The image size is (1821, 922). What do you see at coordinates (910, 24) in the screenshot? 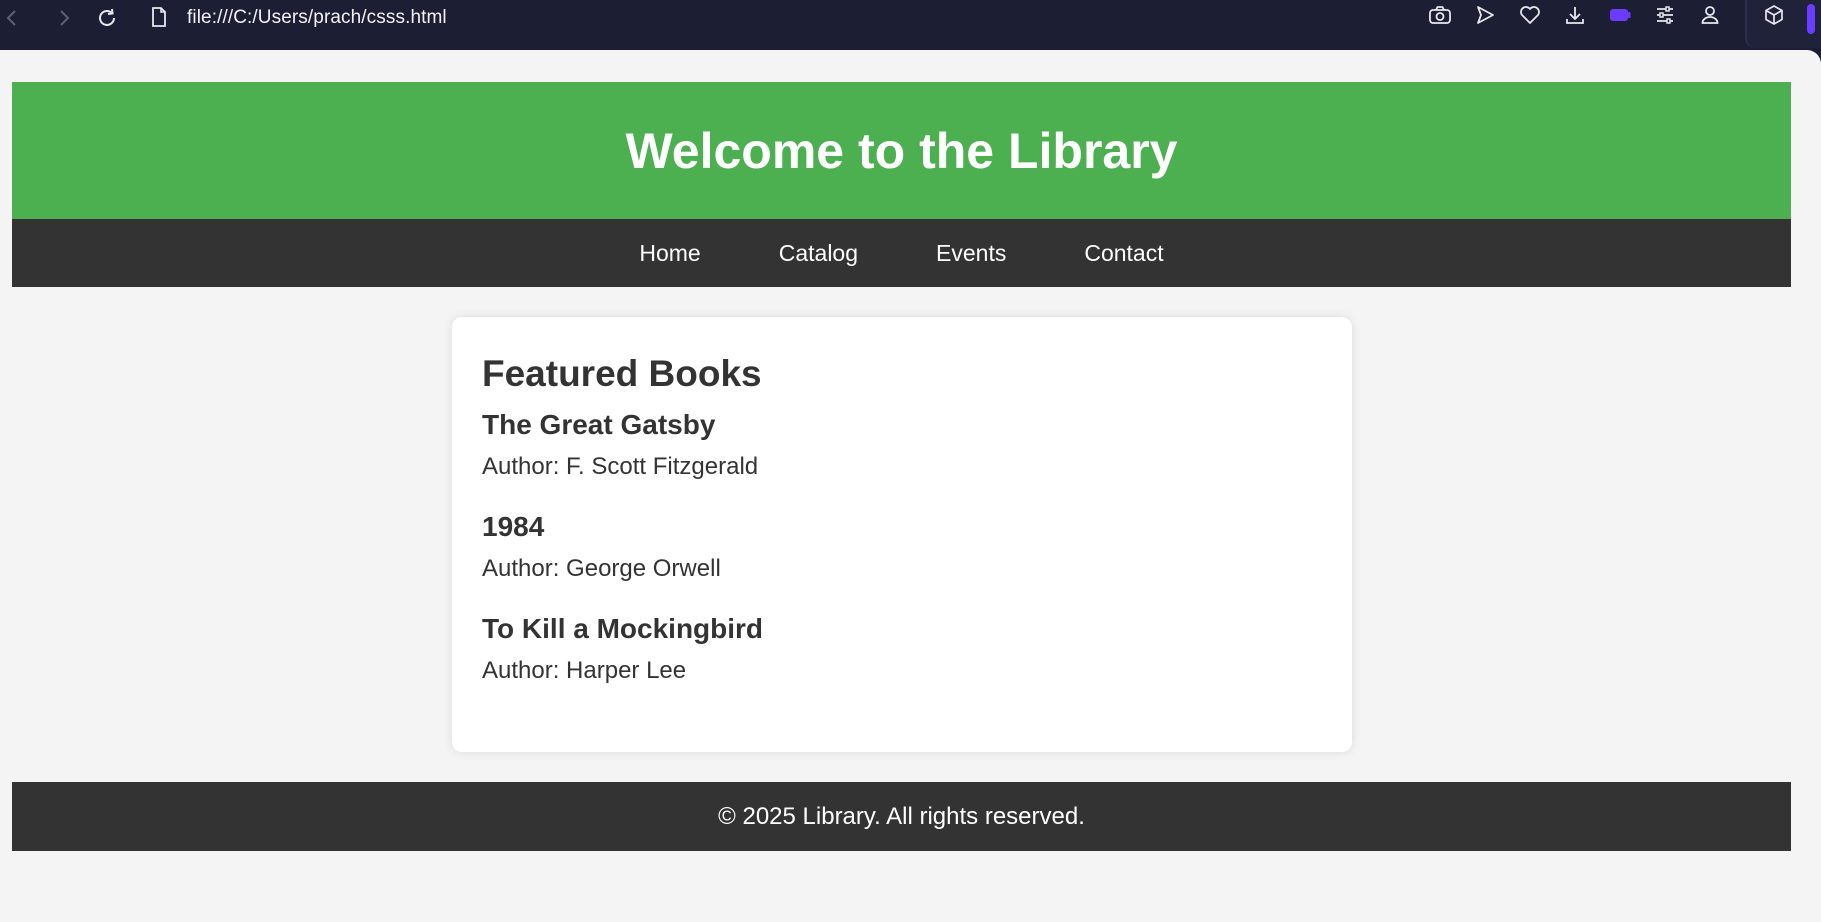
I see `browser-chrome: file:///C:/Users/prach/csss.html` at bounding box center [910, 24].